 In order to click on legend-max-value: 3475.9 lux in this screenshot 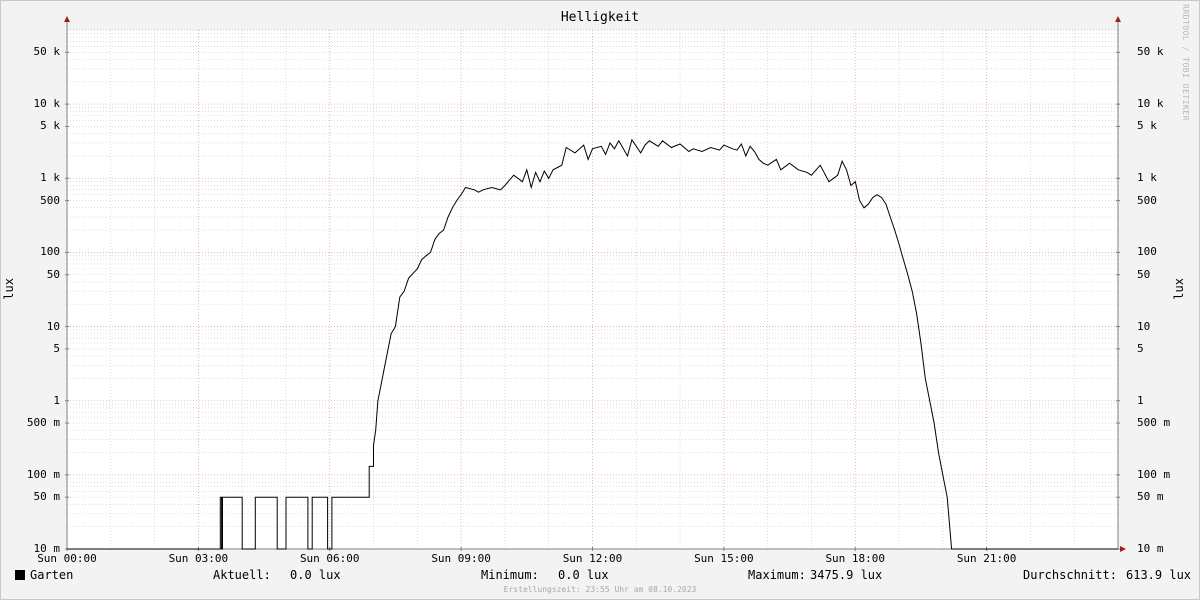, I will do `click(846, 575)`.